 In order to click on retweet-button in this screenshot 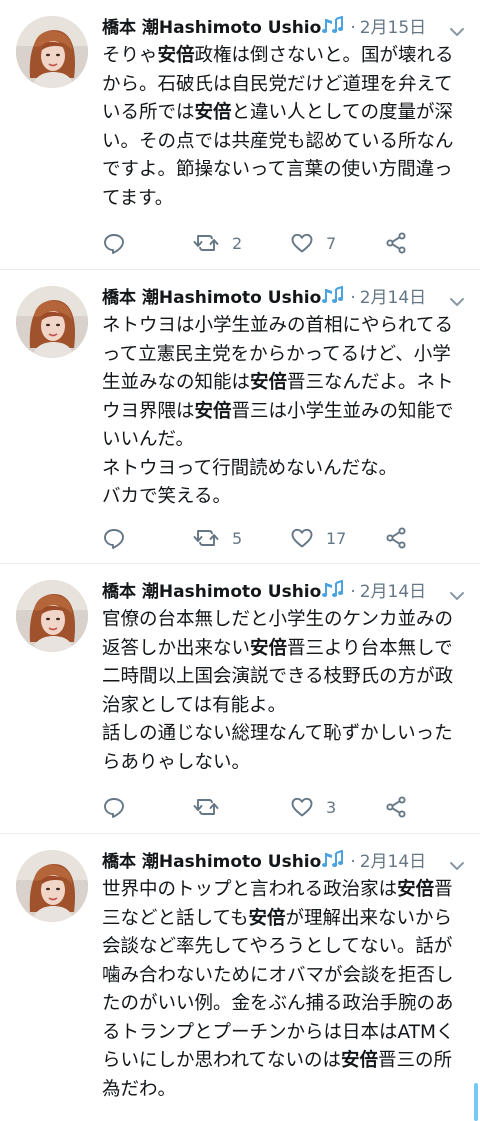, I will do `click(212, 807)`.